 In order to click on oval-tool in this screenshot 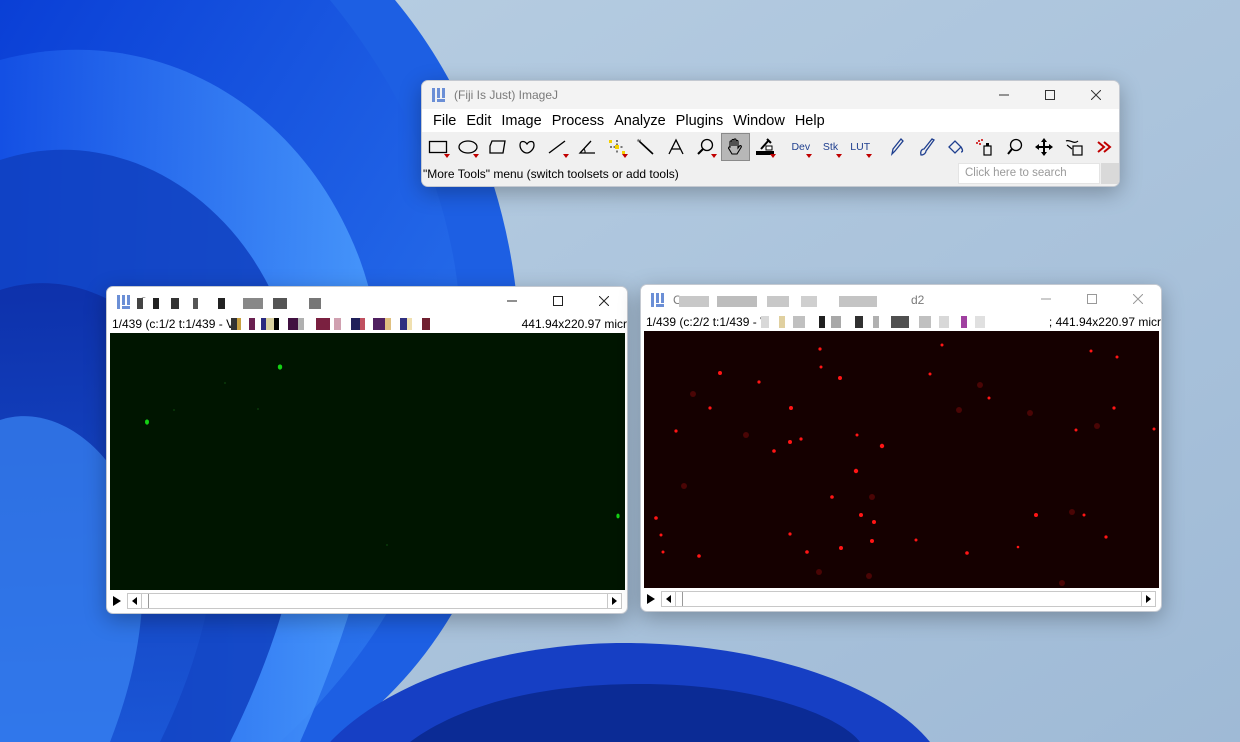, I will do `click(468, 147)`.